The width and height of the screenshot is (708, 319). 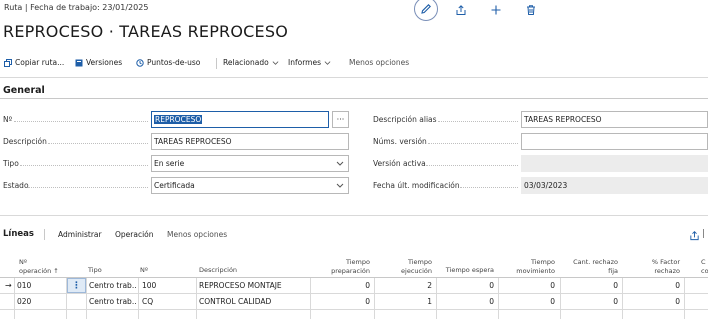 I want to click on run-cell: 2, so click(x=407, y=285).